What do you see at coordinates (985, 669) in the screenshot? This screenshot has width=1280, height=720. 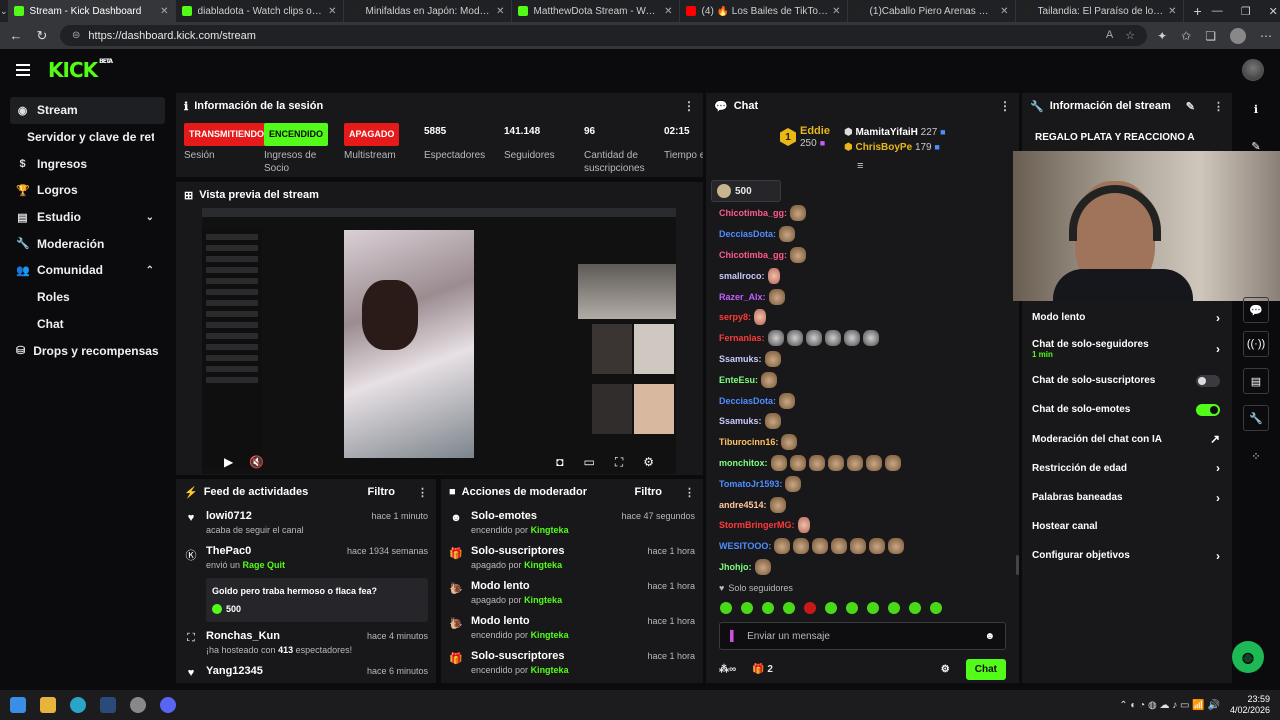 I see `send-chat-button: Chat` at bounding box center [985, 669].